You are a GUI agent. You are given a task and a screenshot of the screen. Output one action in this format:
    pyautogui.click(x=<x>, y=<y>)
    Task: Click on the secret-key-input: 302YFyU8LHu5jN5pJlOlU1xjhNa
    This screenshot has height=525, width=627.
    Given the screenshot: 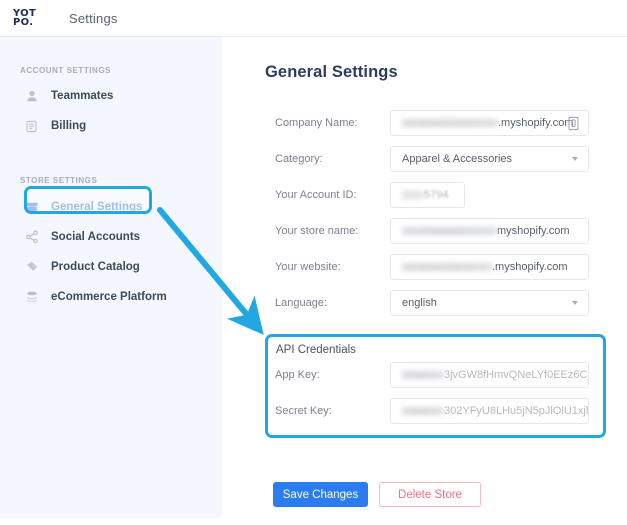 What is the action you would take?
    pyautogui.click(x=489, y=411)
    